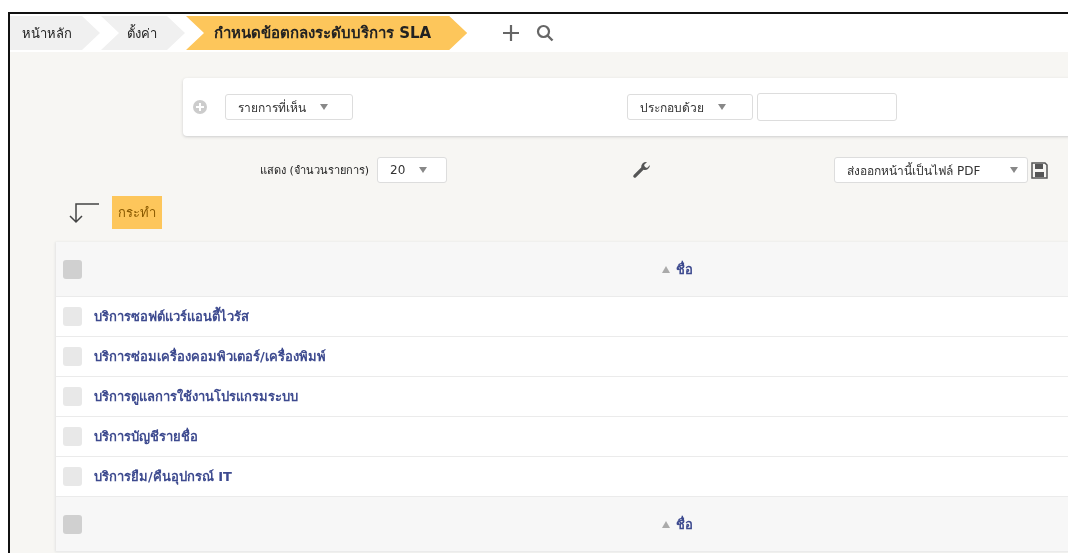 Image resolution: width=1068 pixels, height=553 pixels. Describe the element at coordinates (315, 171) in the screenshot. I see `page-size-label: แสดง (จำนวนรายการ)` at that location.